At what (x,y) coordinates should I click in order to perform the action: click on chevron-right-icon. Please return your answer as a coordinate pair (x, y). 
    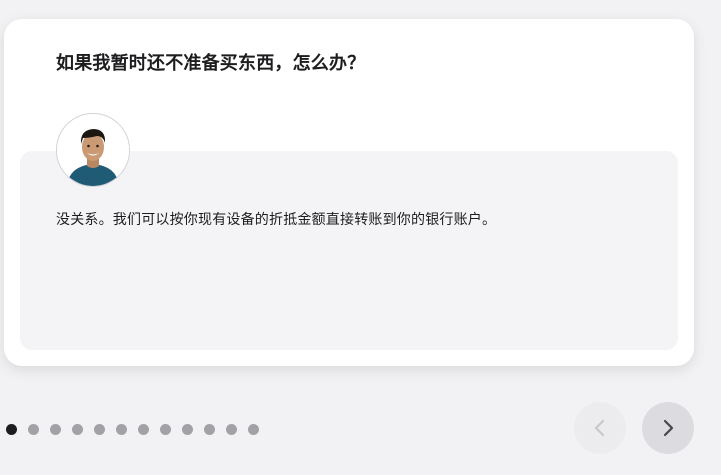
    Looking at the image, I should click on (668, 428).